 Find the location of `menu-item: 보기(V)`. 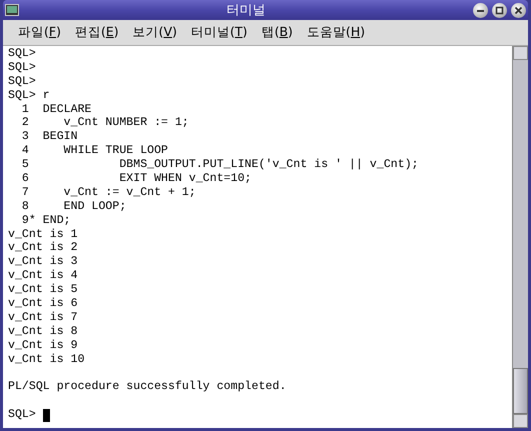

menu-item: 보기(V) is located at coordinates (155, 32).